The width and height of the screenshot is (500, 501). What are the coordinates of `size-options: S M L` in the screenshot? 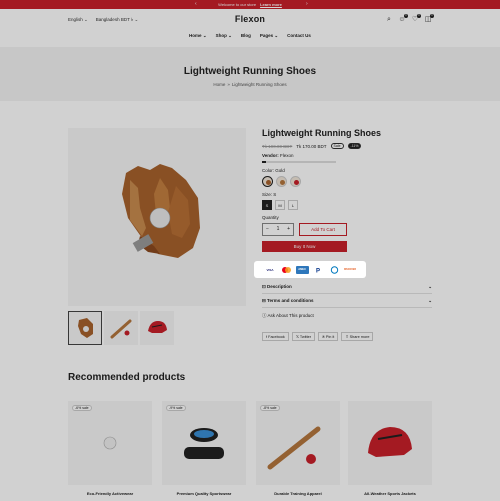 It's located at (347, 204).